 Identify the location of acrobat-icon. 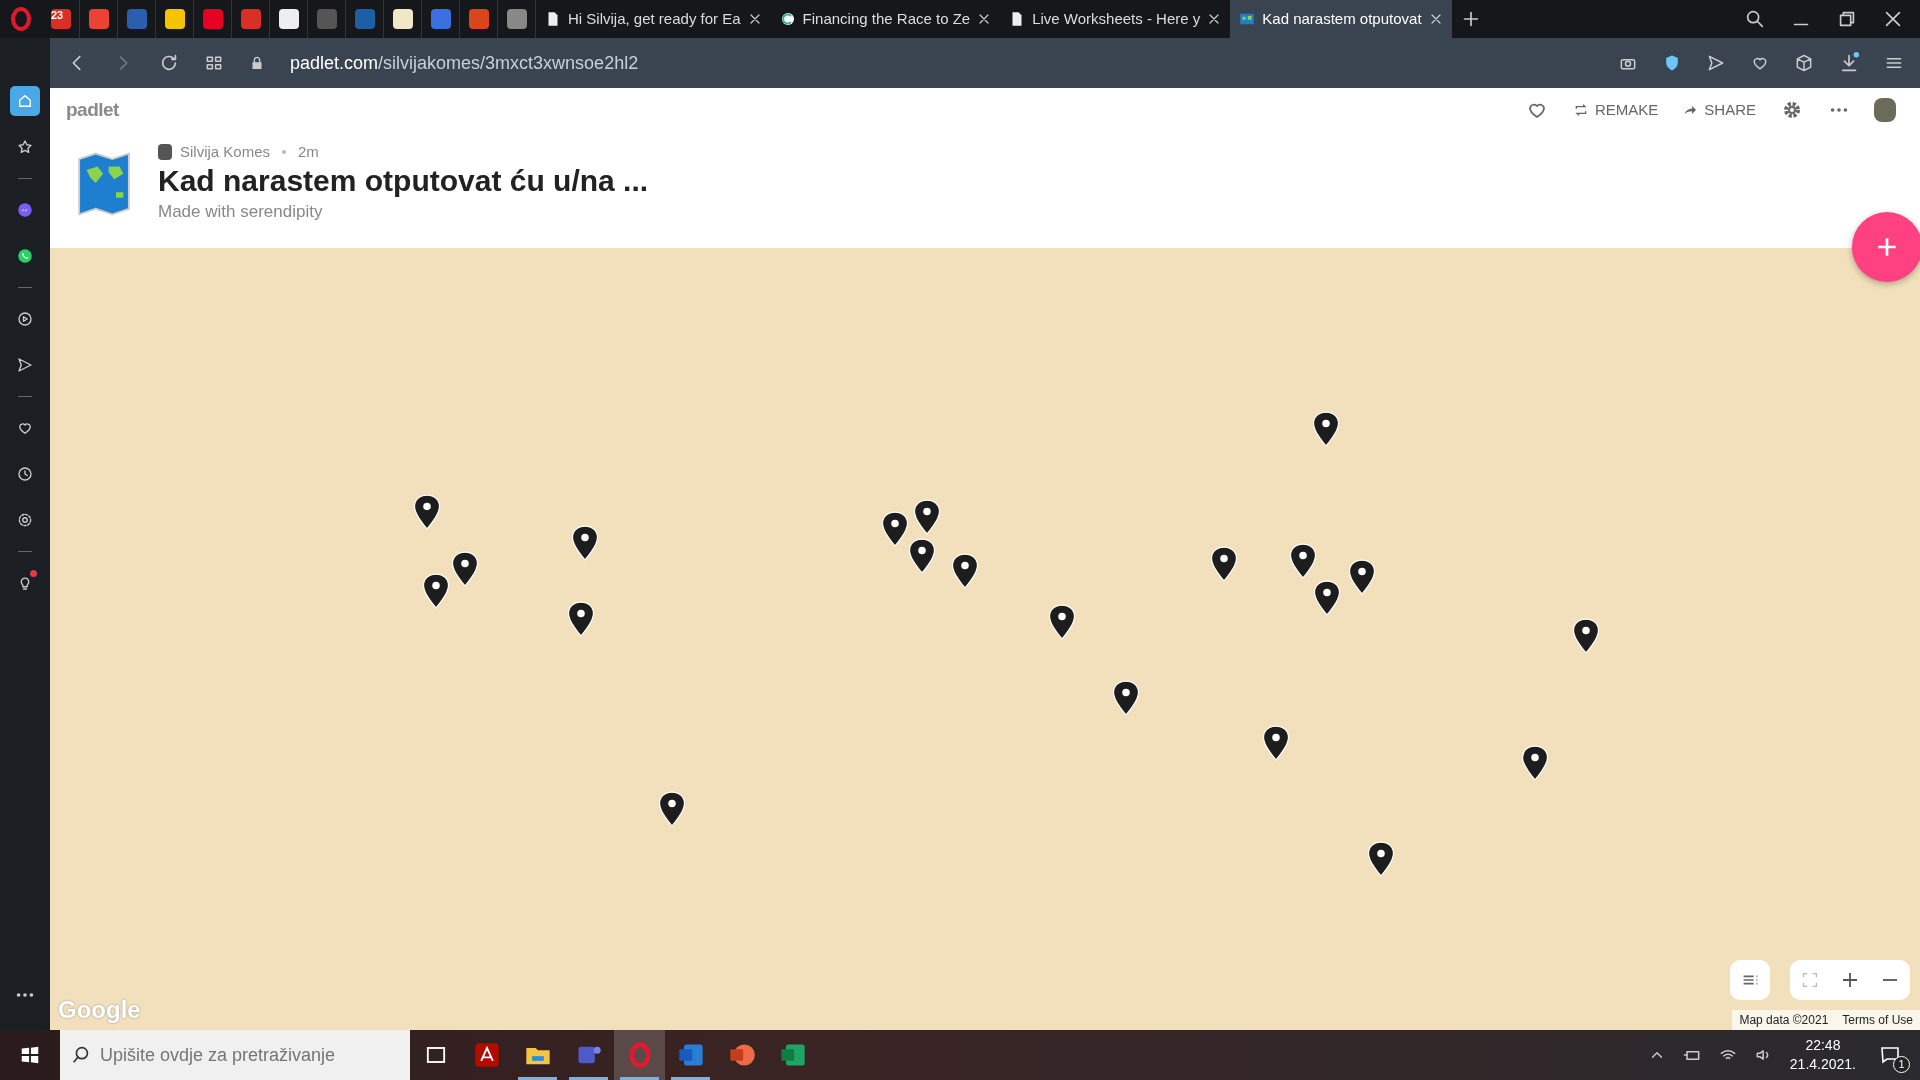
(486, 1055).